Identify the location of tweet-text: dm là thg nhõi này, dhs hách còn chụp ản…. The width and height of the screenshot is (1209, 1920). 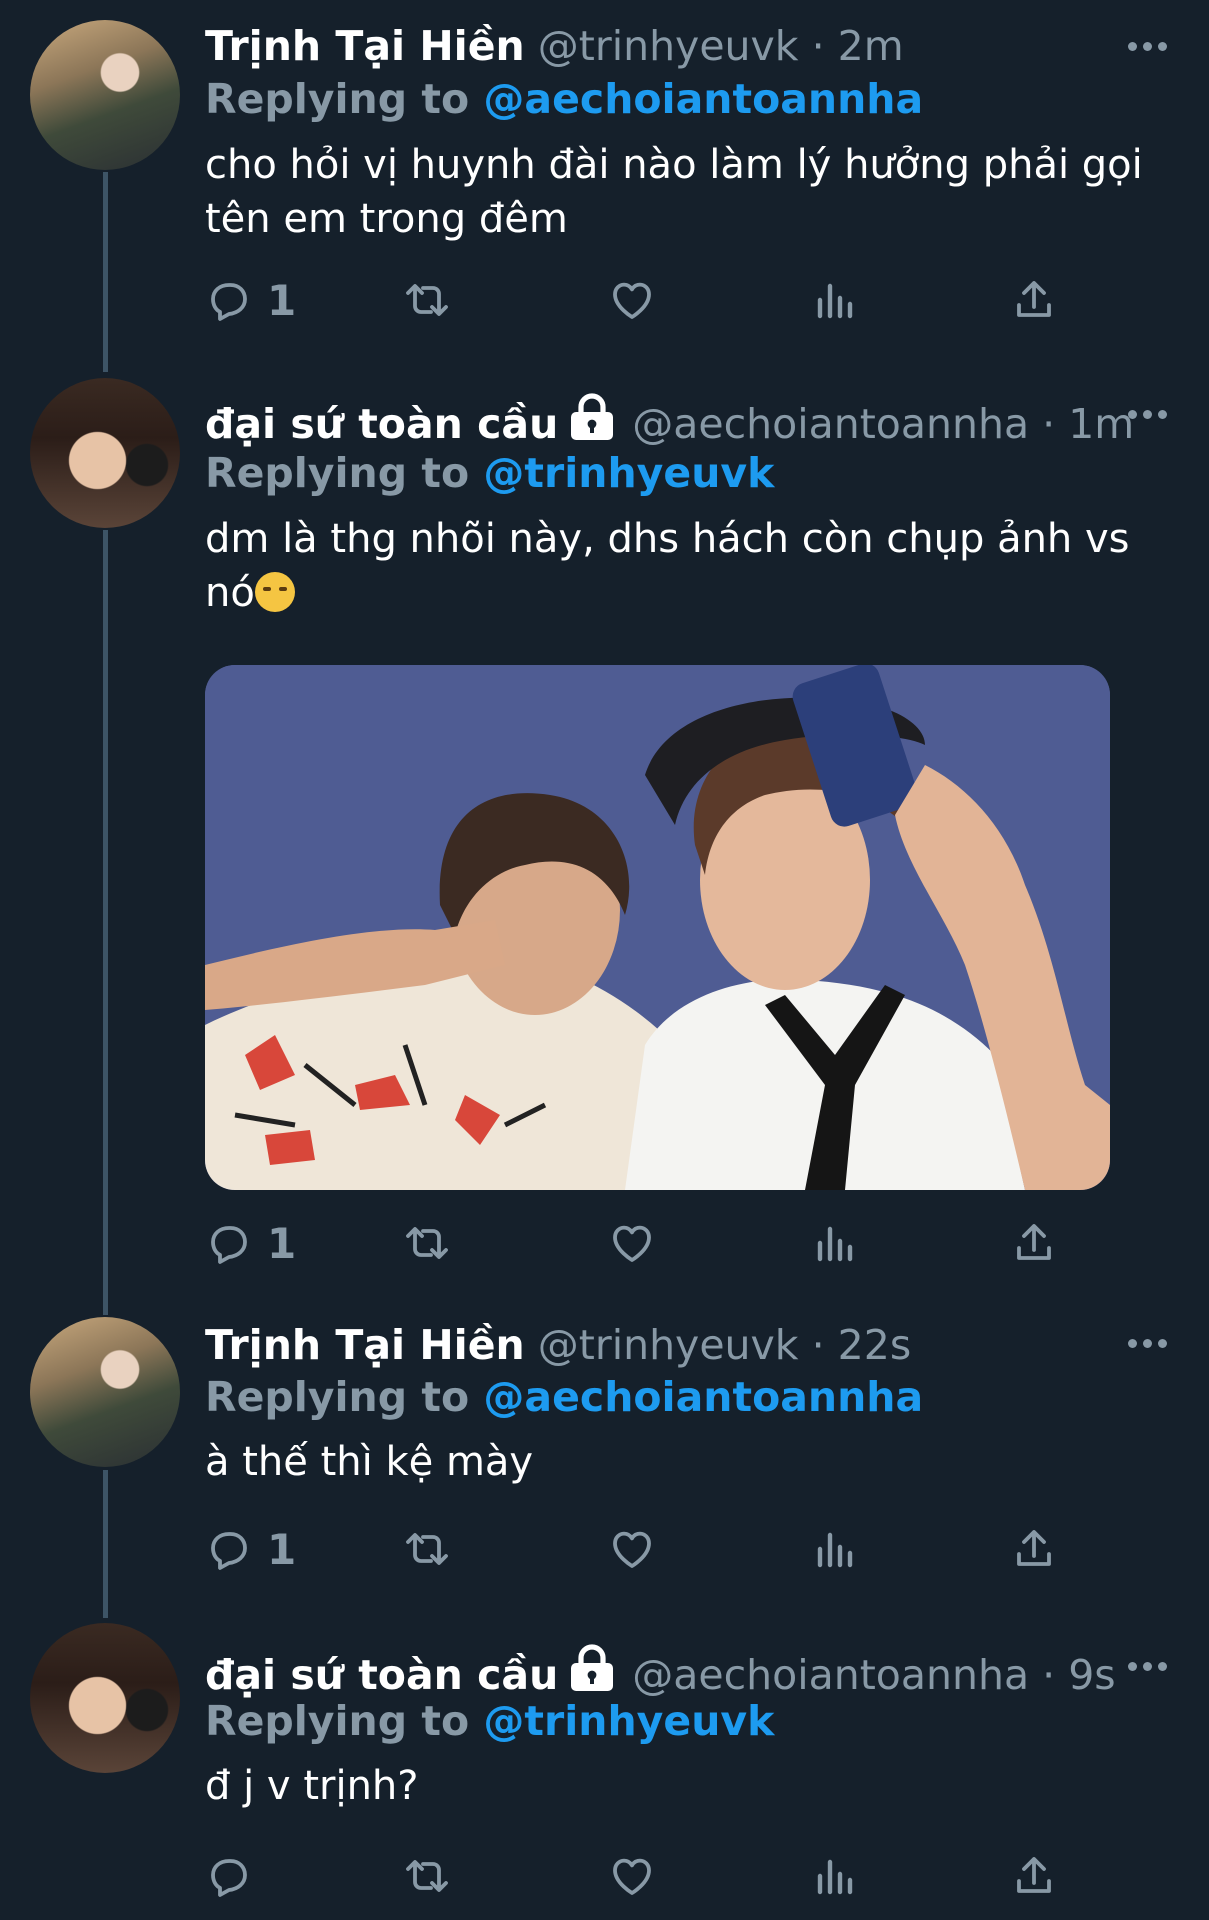
(680, 566).